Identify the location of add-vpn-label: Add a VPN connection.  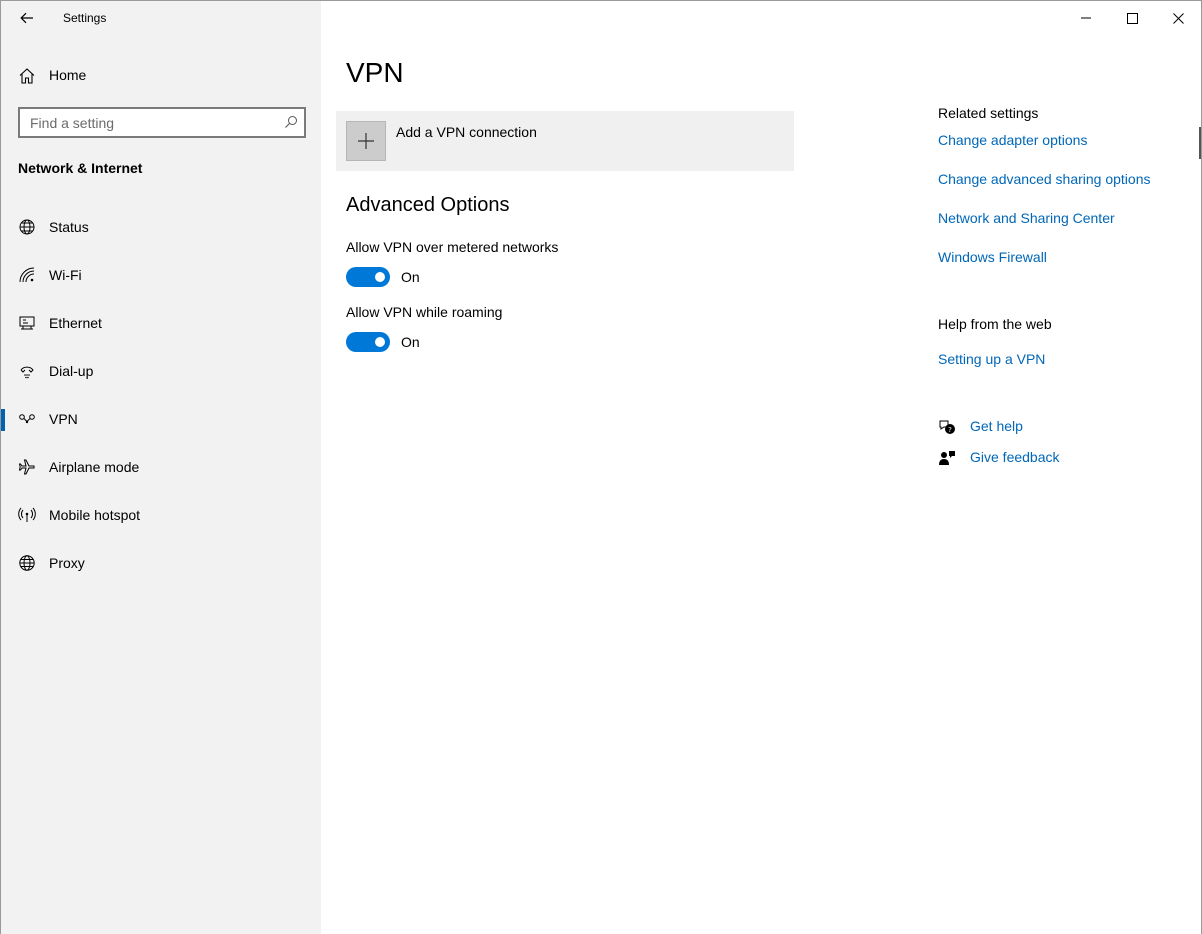
(466, 132).